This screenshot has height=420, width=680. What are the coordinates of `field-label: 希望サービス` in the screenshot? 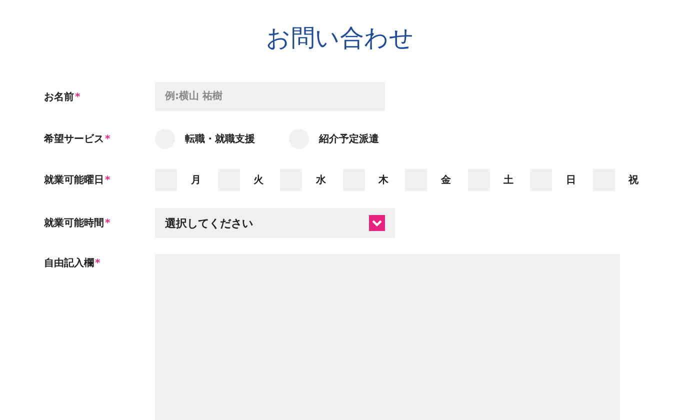 It's located at (74, 139).